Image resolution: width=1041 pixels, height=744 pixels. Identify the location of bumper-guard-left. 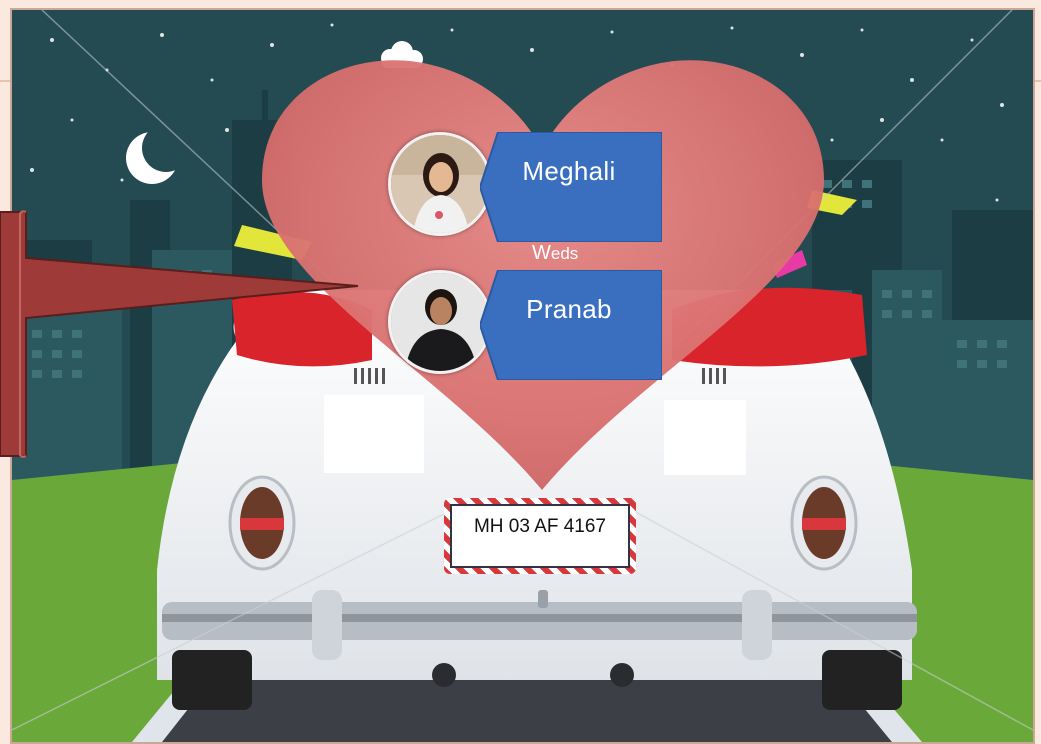
(327, 625).